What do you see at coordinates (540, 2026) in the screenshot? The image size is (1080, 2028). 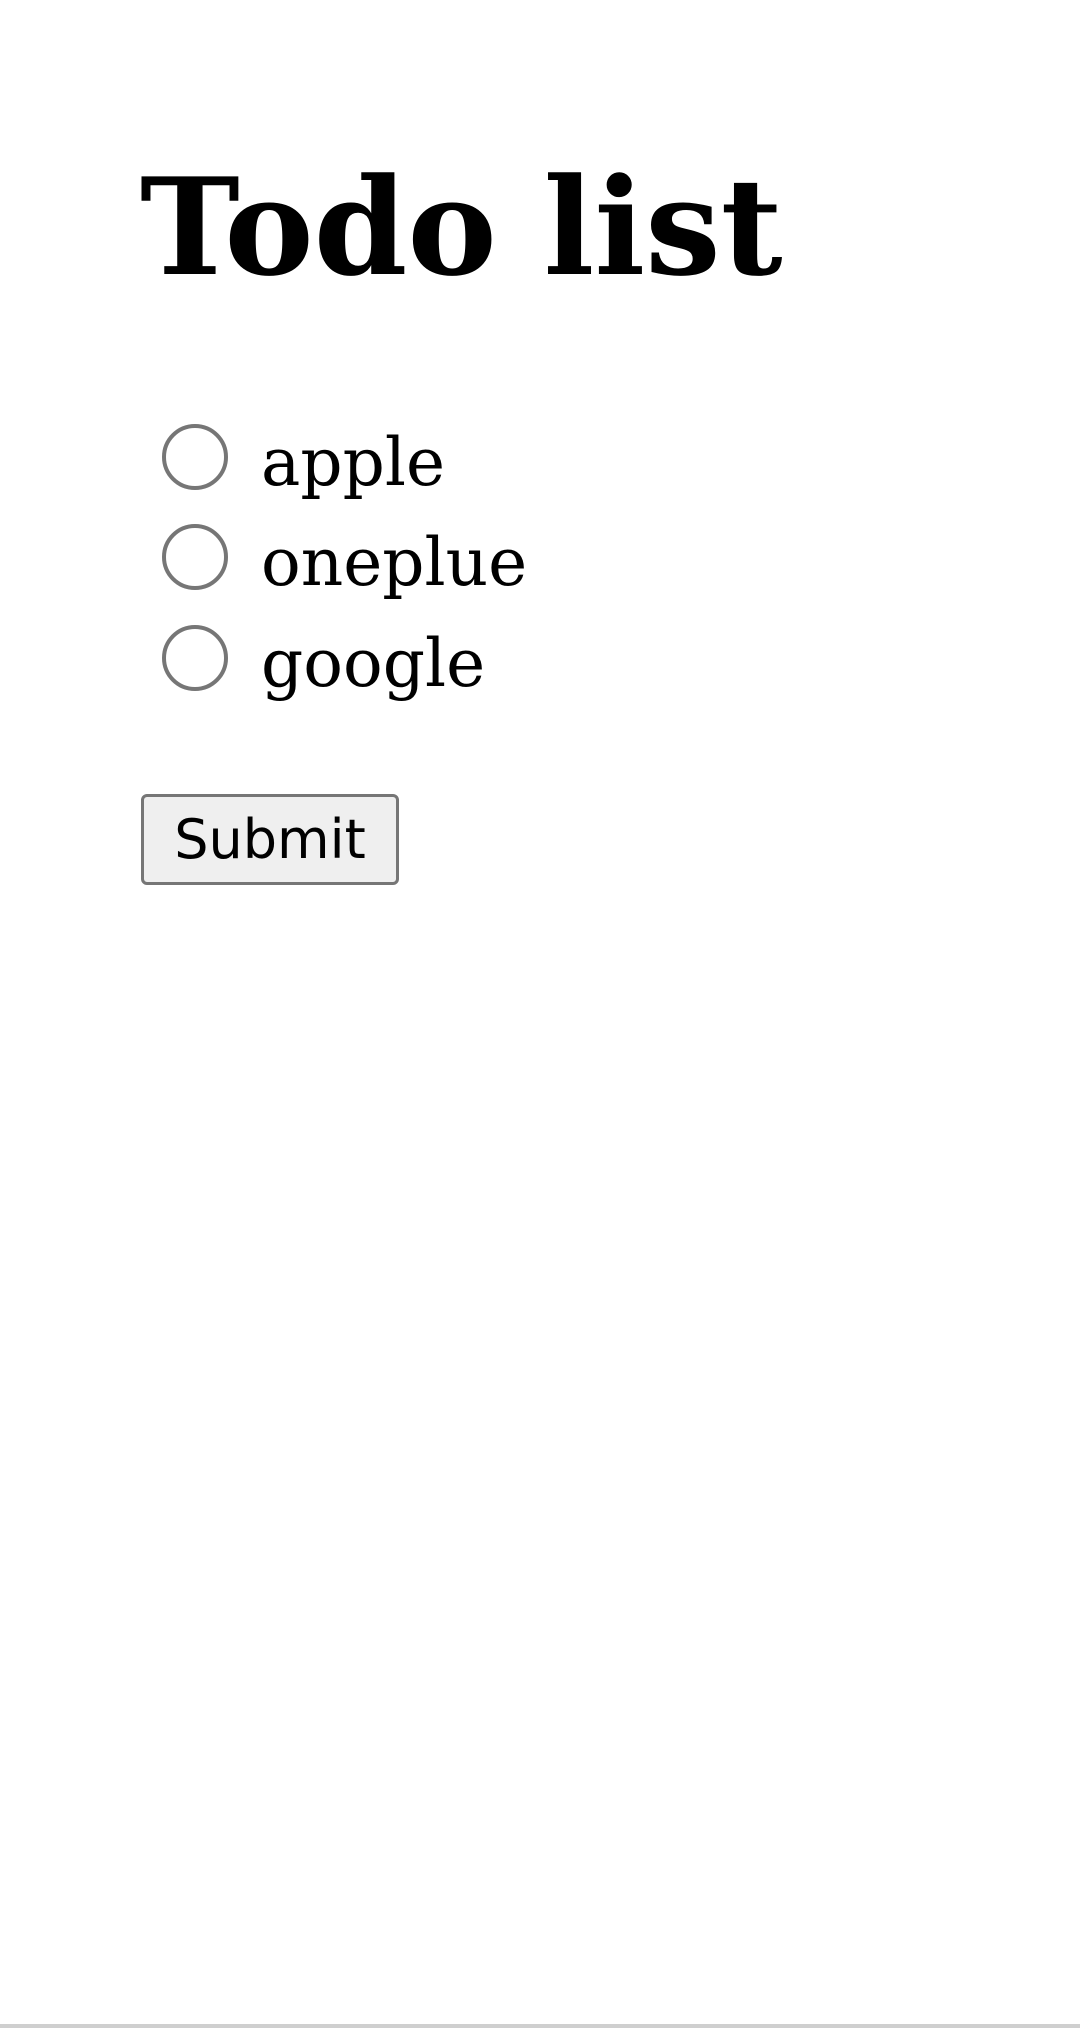 I see `bottom-divider` at bounding box center [540, 2026].